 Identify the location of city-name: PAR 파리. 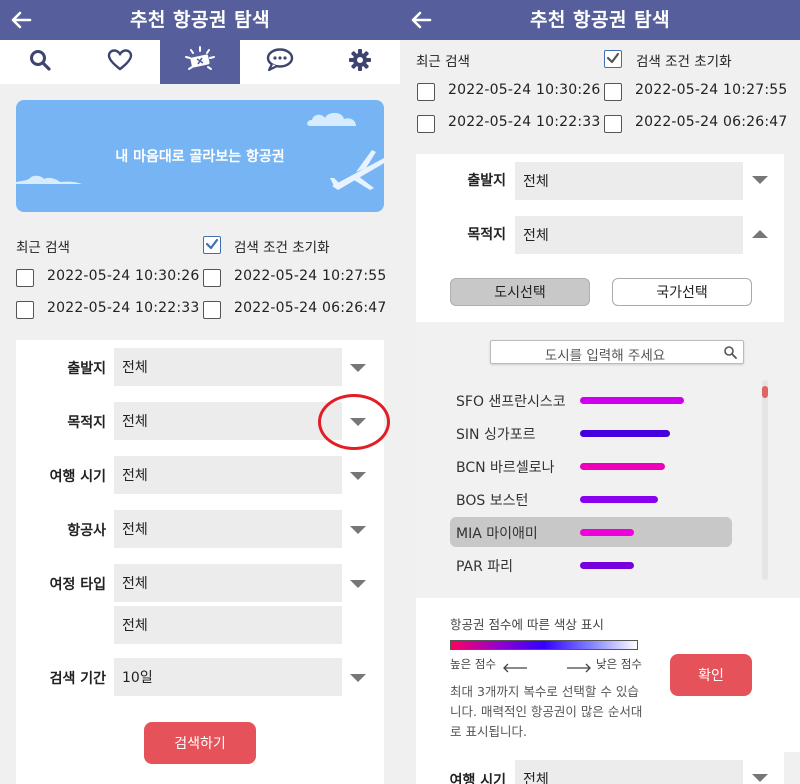
(485, 567).